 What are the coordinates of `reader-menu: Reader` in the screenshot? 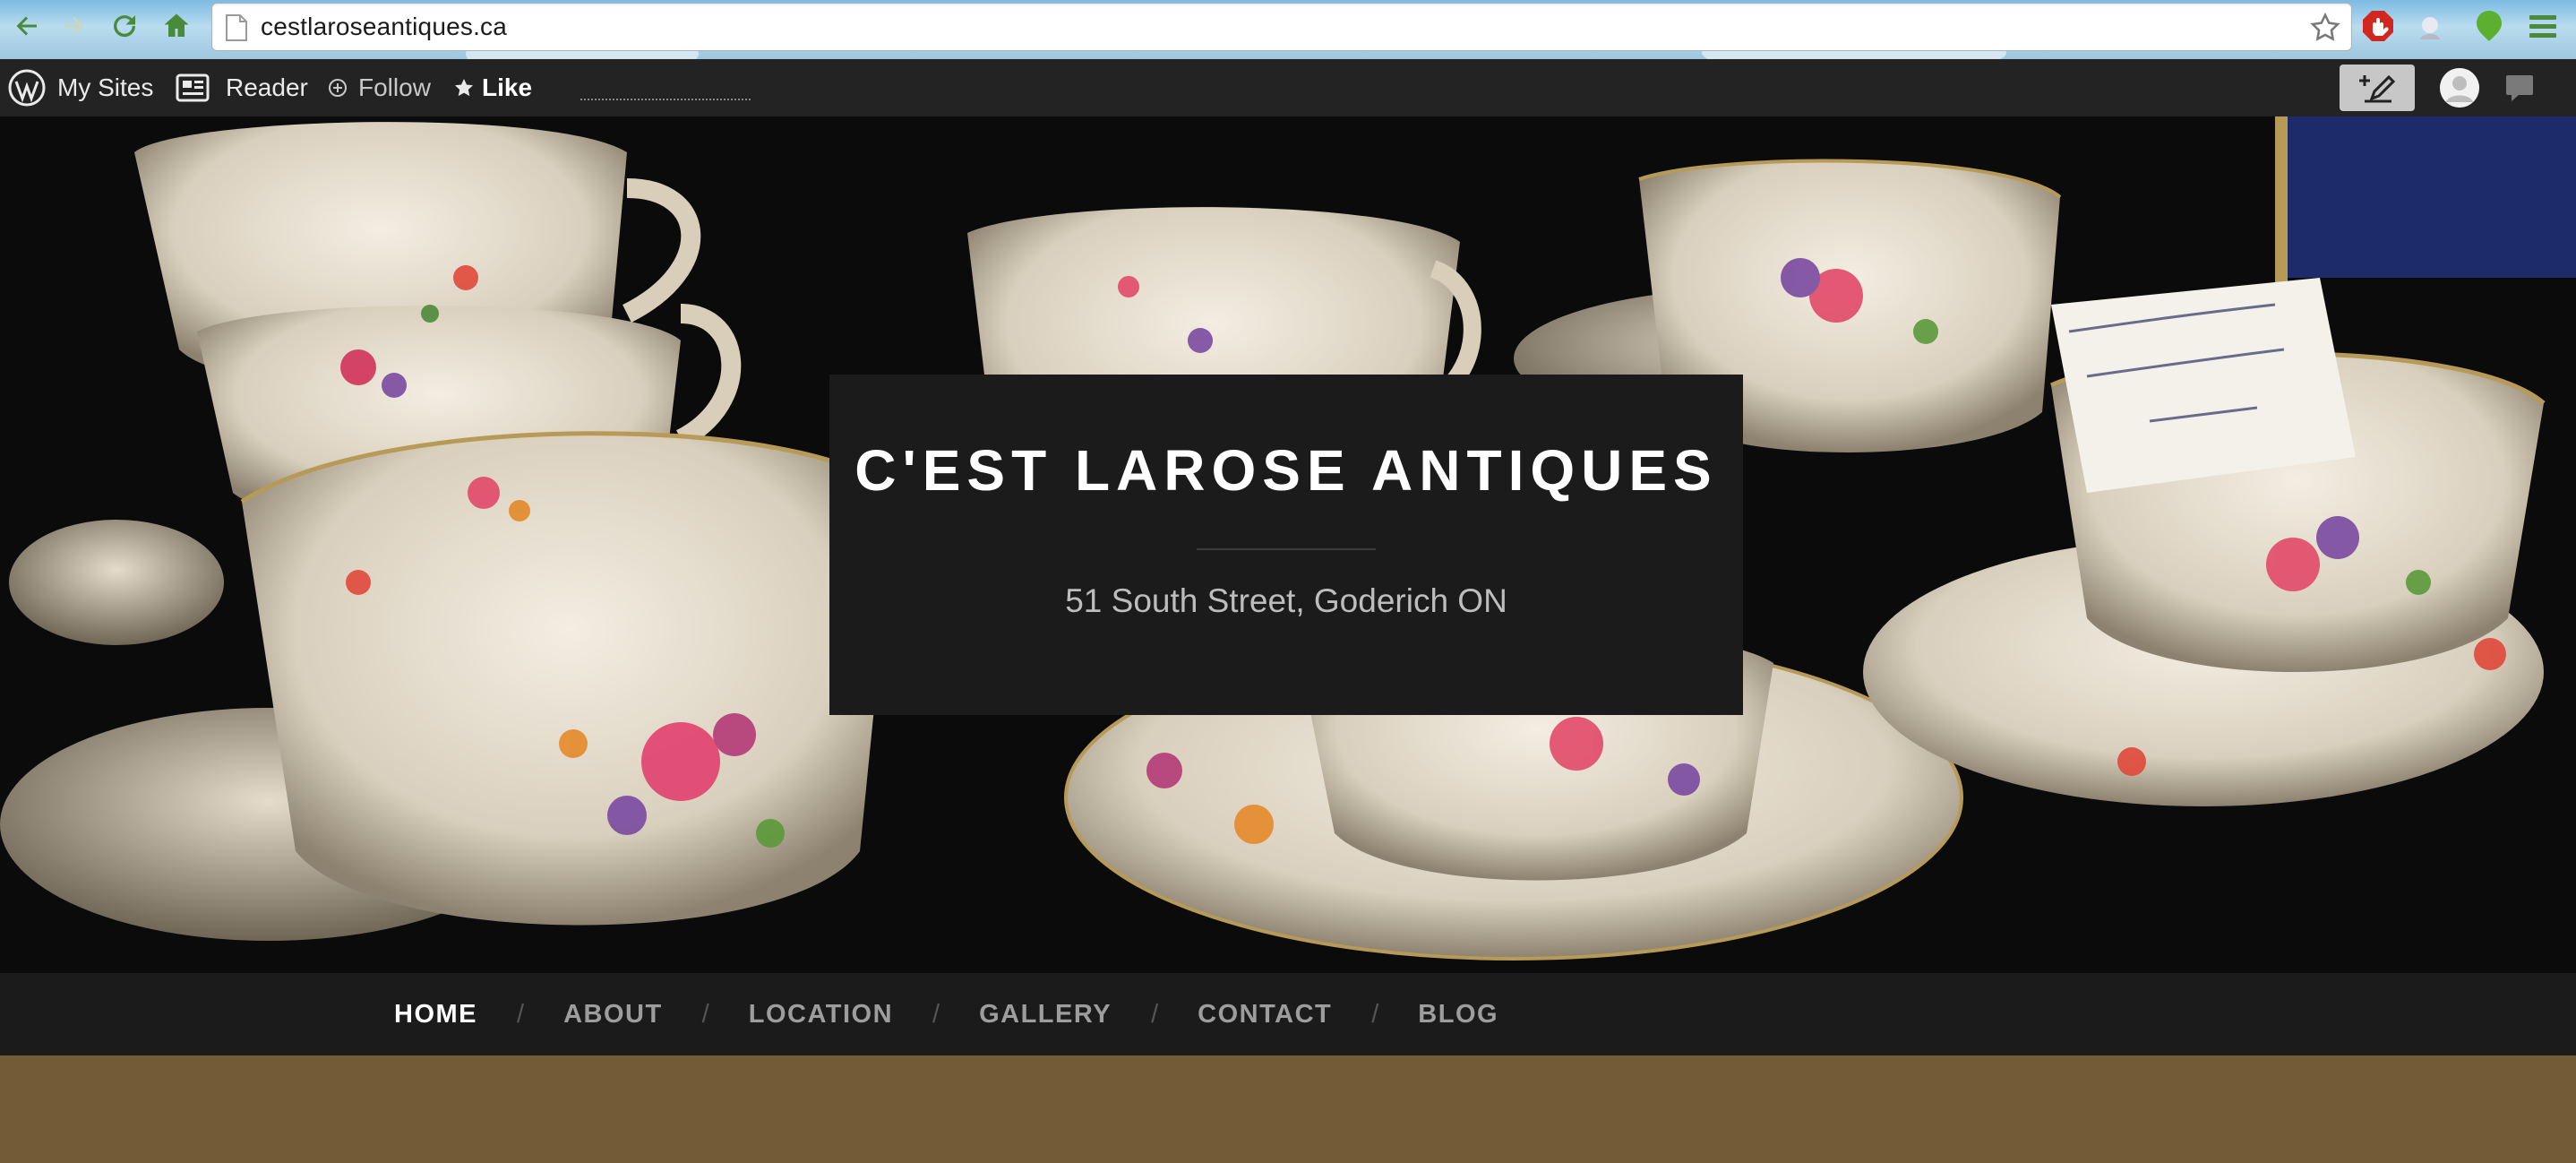 It's located at (242, 87).